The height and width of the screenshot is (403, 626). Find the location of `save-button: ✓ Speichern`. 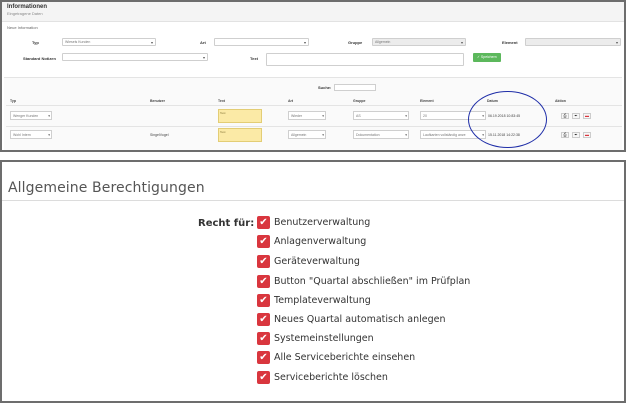

save-button: ✓ Speichern is located at coordinates (487, 57).